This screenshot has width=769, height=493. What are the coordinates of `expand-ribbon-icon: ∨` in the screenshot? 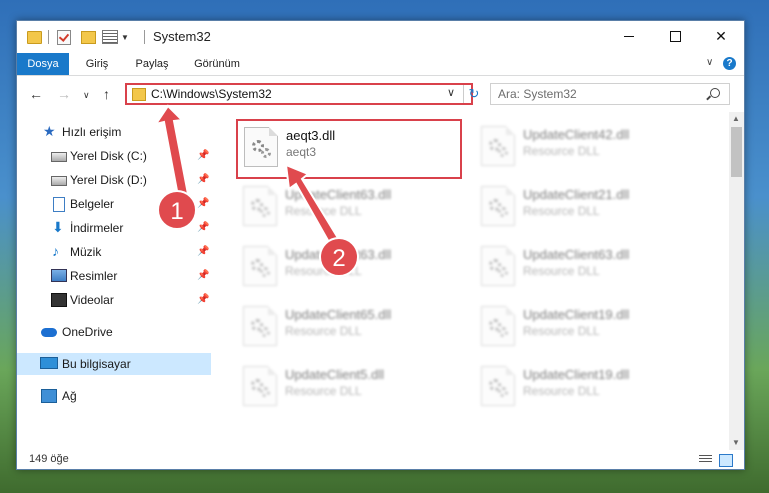 It's located at (709, 62).